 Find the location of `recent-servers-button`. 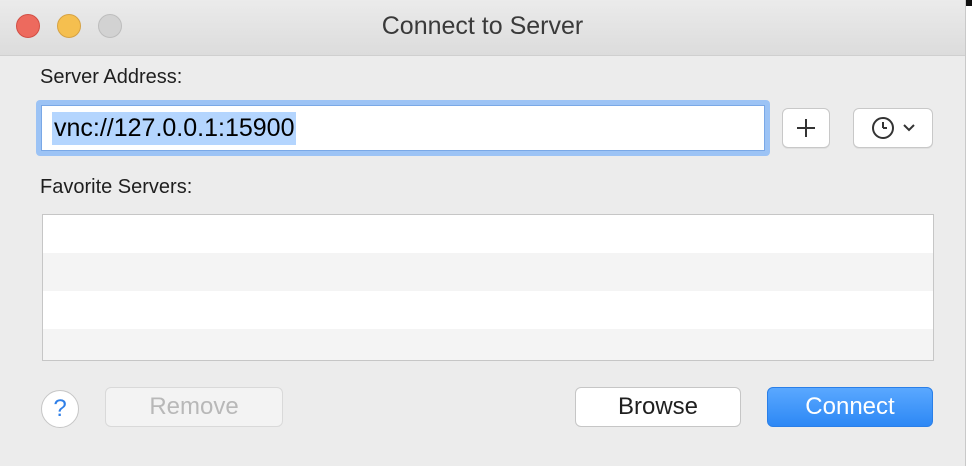

recent-servers-button is located at coordinates (893, 128).